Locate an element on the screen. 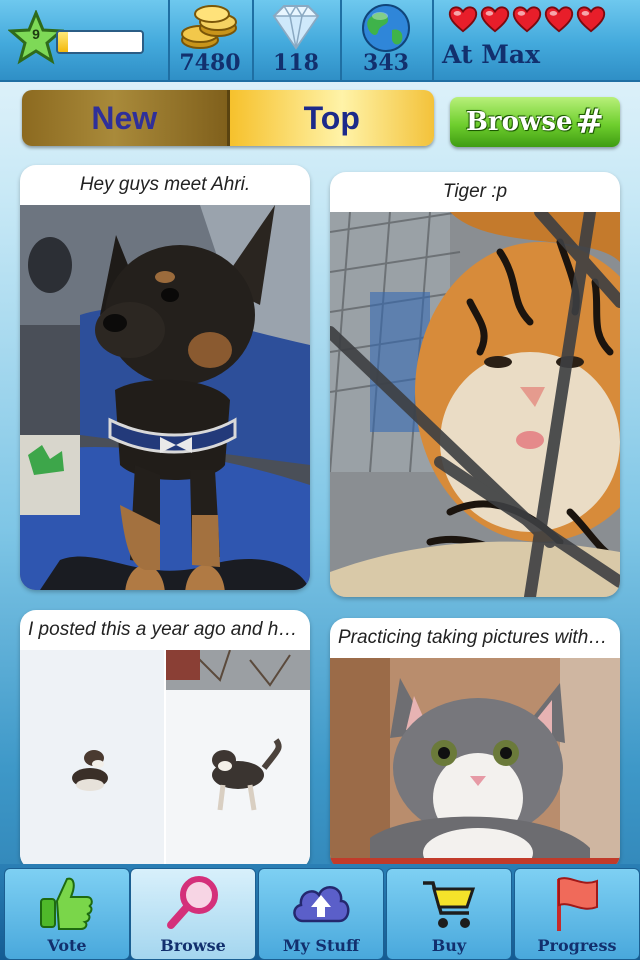 This screenshot has width=640, height=960. level-segment: 9 is located at coordinates (85, 40).